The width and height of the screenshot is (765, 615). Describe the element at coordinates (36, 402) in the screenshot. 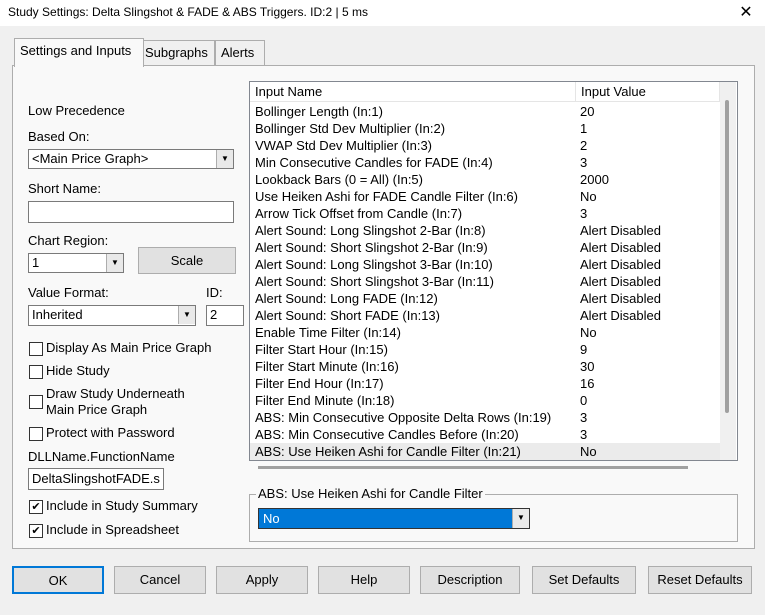

I see `draw-underneath-checkbox` at that location.